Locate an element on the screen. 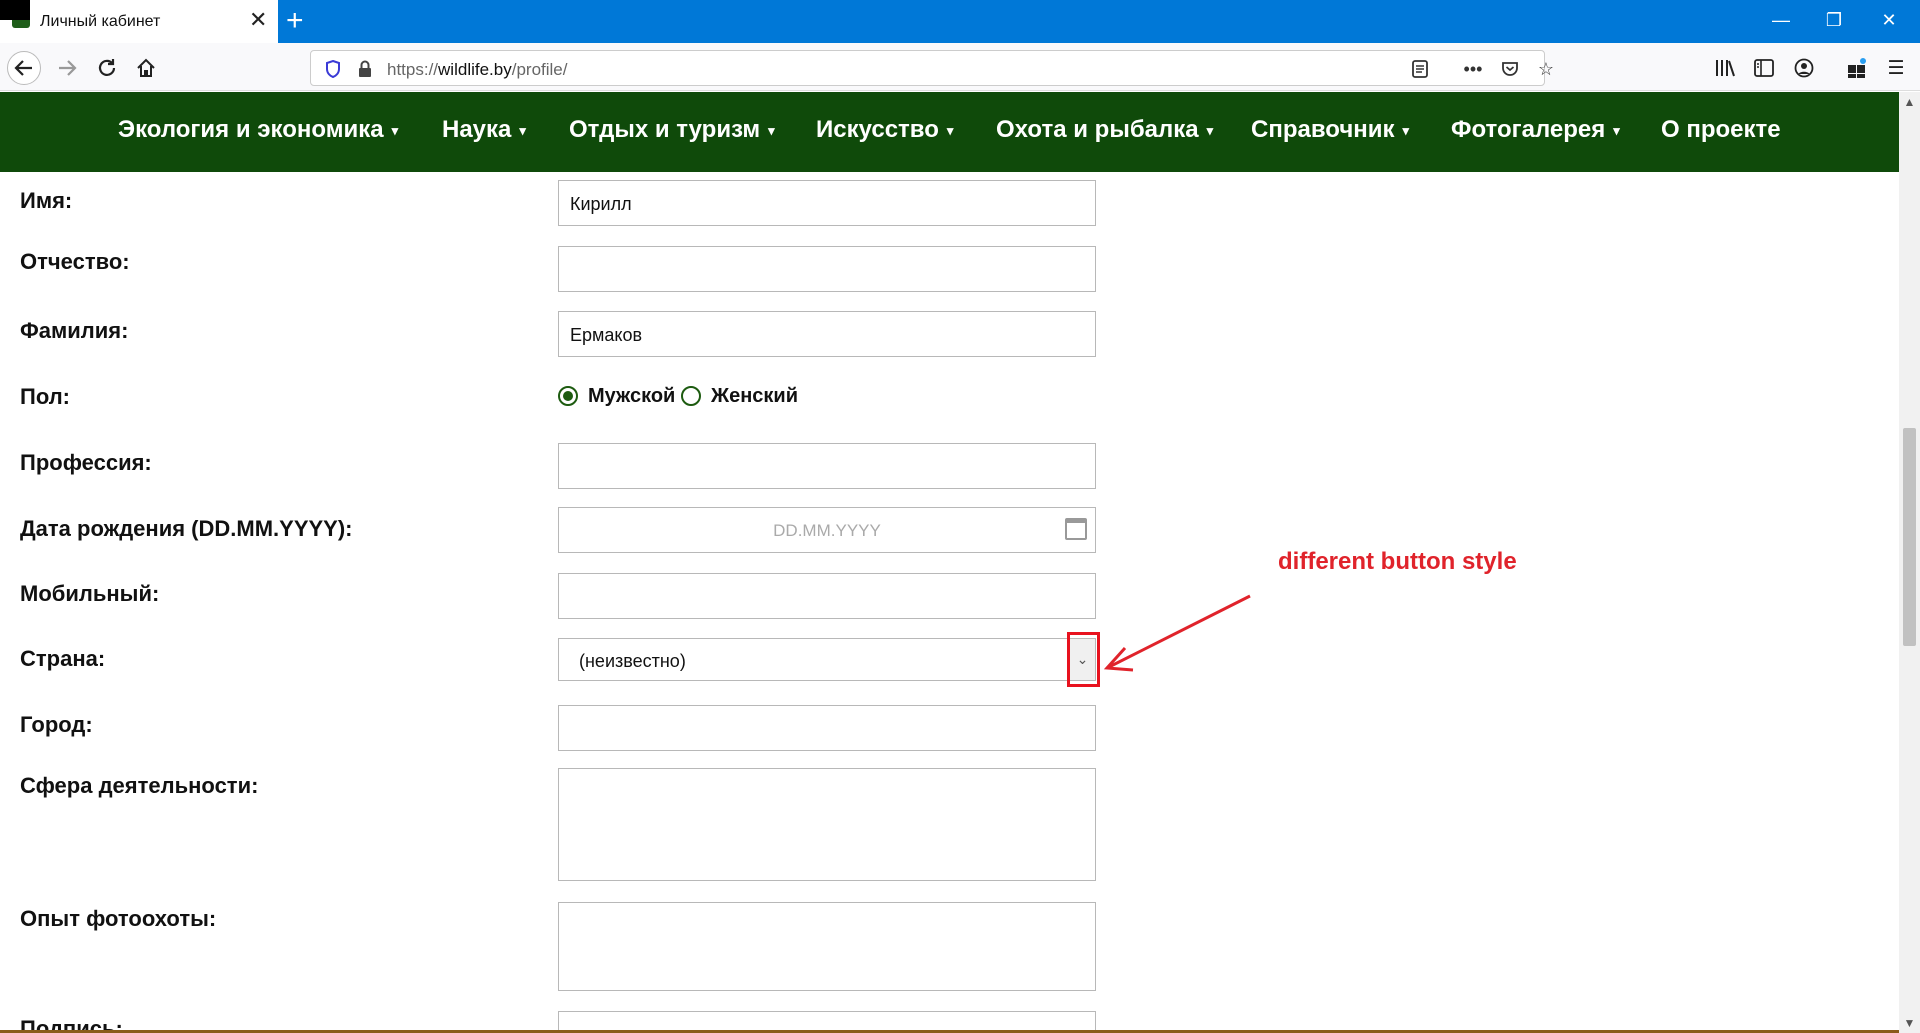  profession-input is located at coordinates (827, 466).